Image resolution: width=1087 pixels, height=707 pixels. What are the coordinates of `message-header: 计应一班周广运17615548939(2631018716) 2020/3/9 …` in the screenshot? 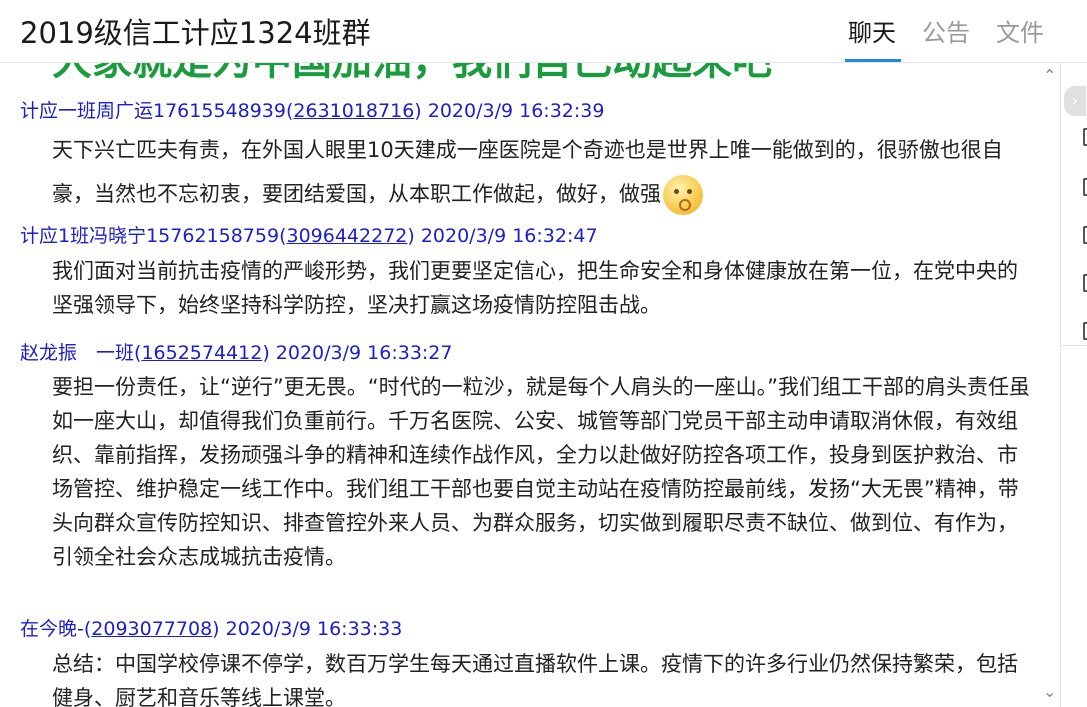 It's located at (312, 111).